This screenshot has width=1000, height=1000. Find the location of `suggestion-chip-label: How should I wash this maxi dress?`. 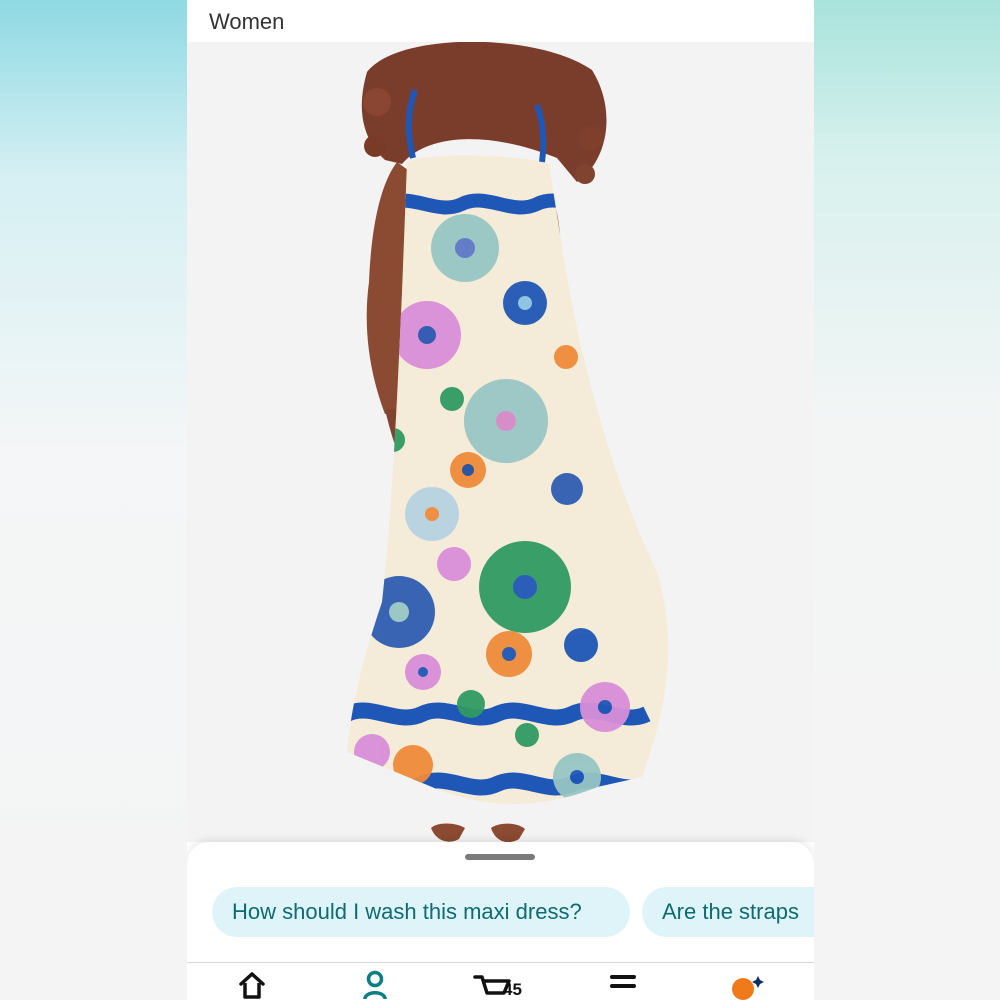

suggestion-chip-label: How should I wash this maxi dress? is located at coordinates (407, 911).